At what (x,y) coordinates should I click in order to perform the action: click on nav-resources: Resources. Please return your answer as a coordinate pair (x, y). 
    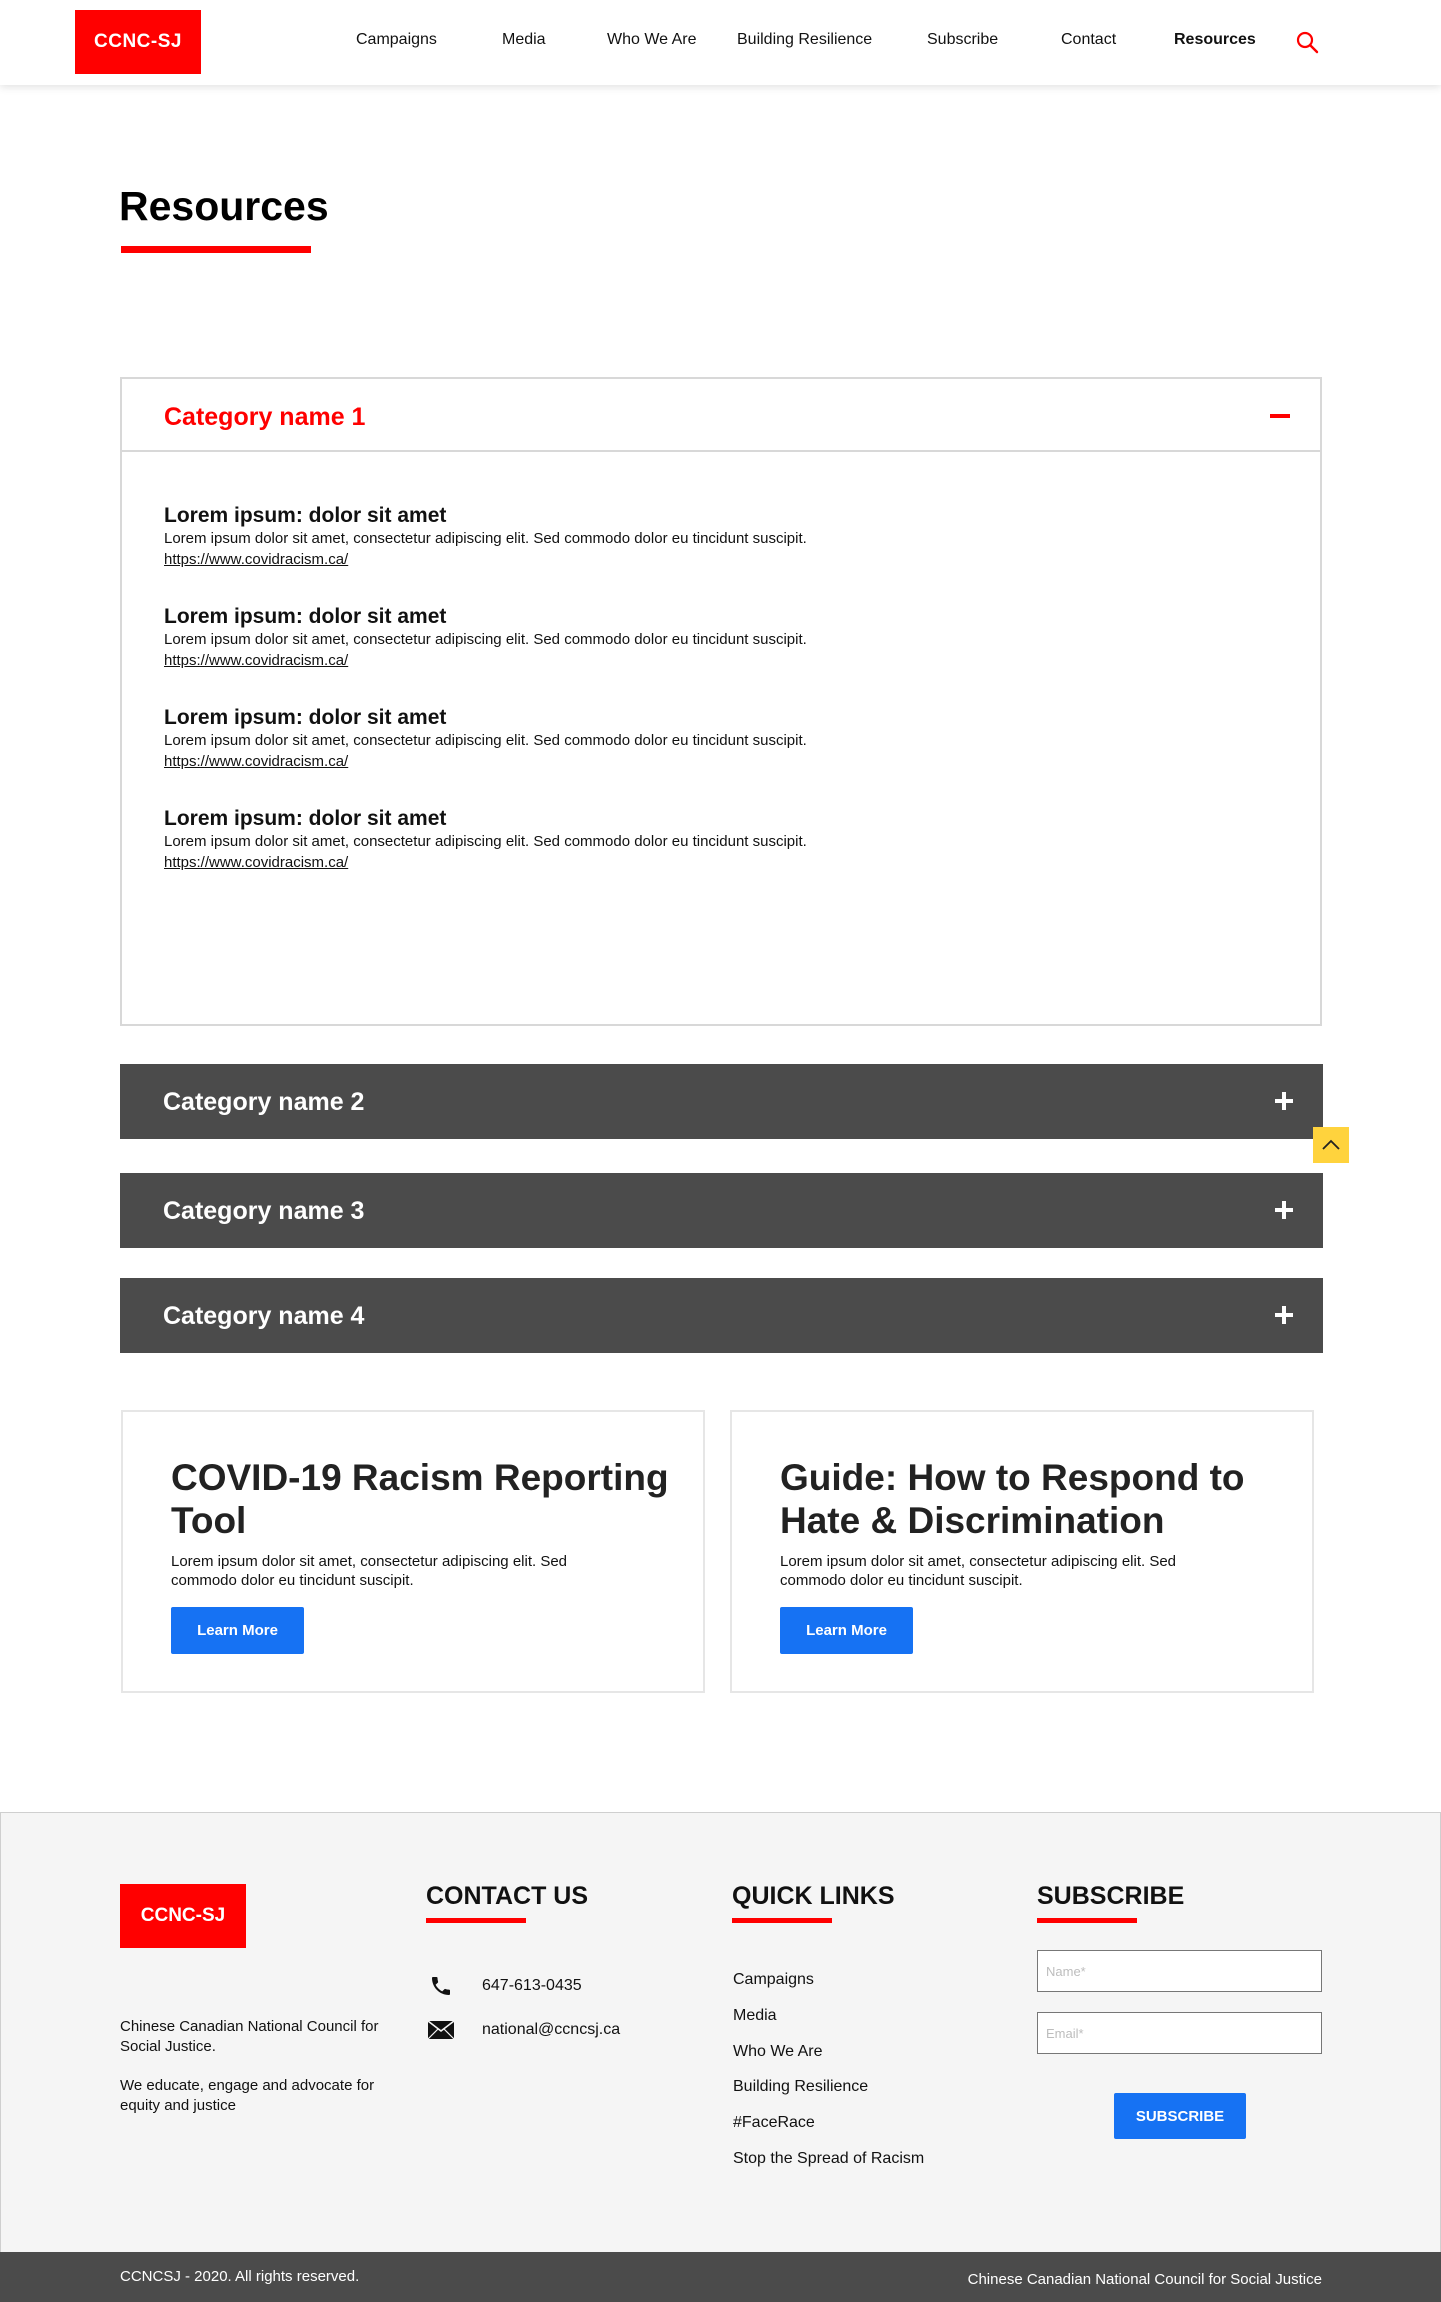
    Looking at the image, I should click on (1215, 40).